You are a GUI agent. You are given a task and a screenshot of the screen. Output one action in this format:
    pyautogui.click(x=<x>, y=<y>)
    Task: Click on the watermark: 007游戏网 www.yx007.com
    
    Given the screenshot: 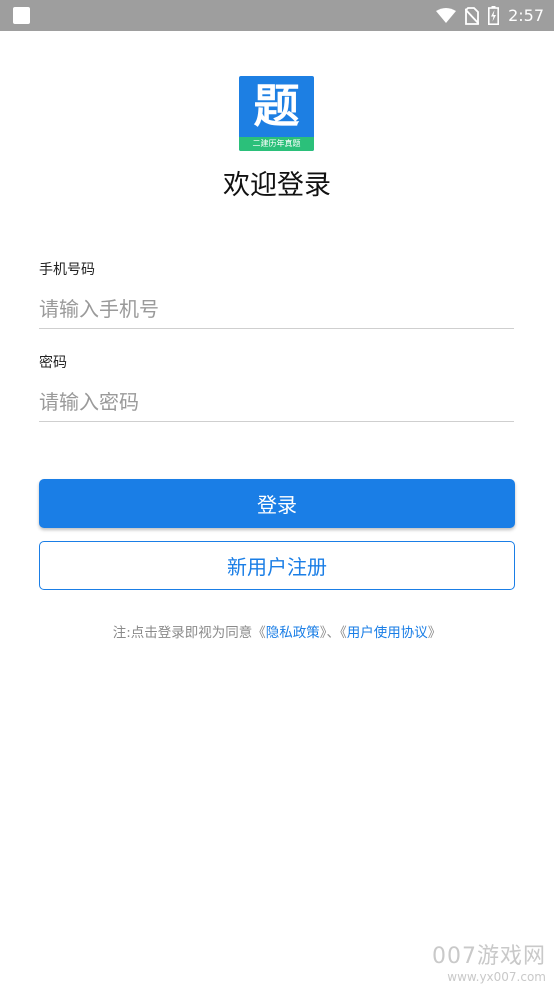 What is the action you would take?
    pyautogui.click(x=489, y=964)
    